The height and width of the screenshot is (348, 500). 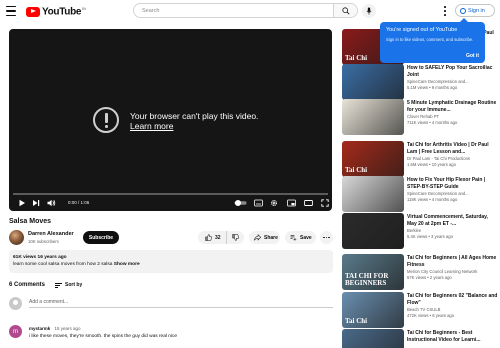 I want to click on youtube-logo: YouTubeIN, so click(x=56, y=11).